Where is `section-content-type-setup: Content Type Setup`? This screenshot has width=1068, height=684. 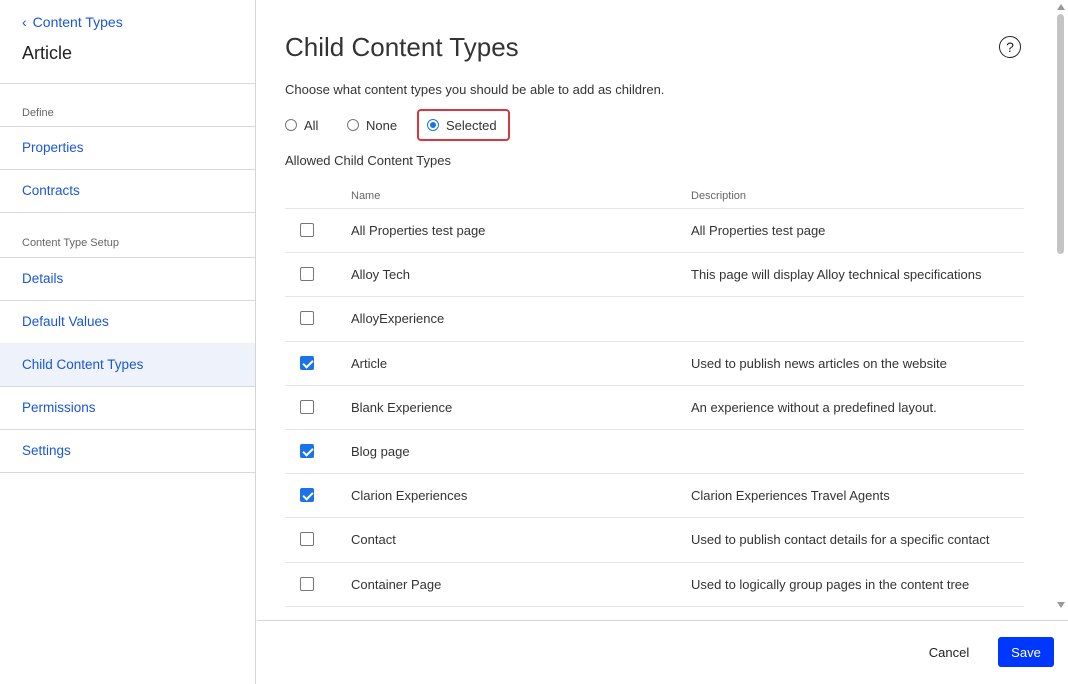 section-content-type-setup: Content Type Setup is located at coordinates (71, 243).